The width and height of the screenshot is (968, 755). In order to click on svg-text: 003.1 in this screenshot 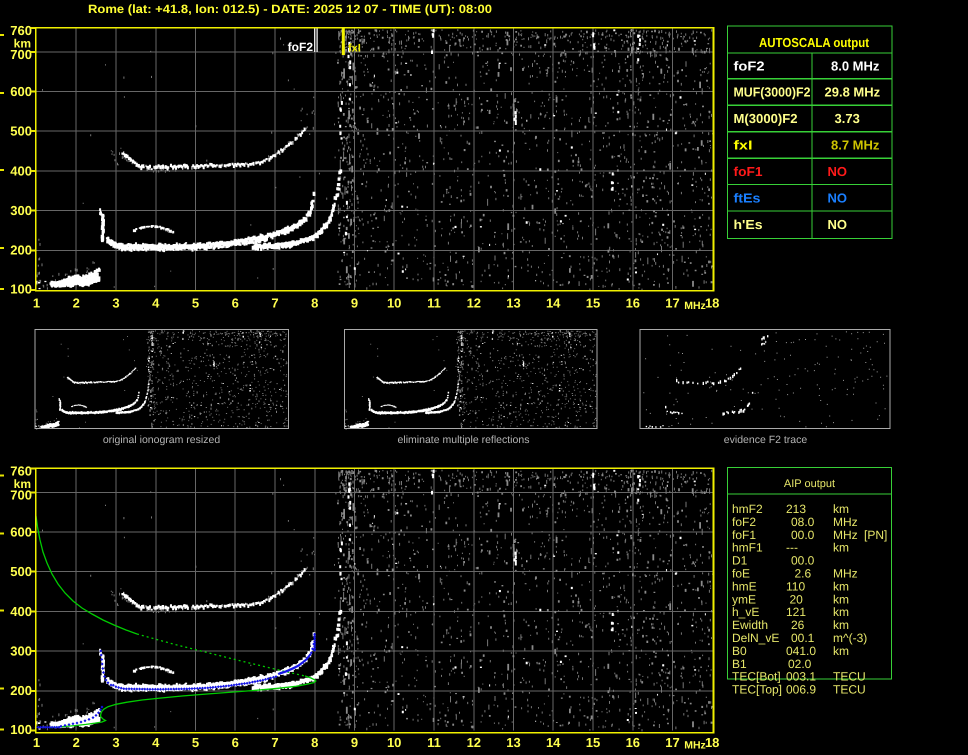, I will do `click(801, 677)`.